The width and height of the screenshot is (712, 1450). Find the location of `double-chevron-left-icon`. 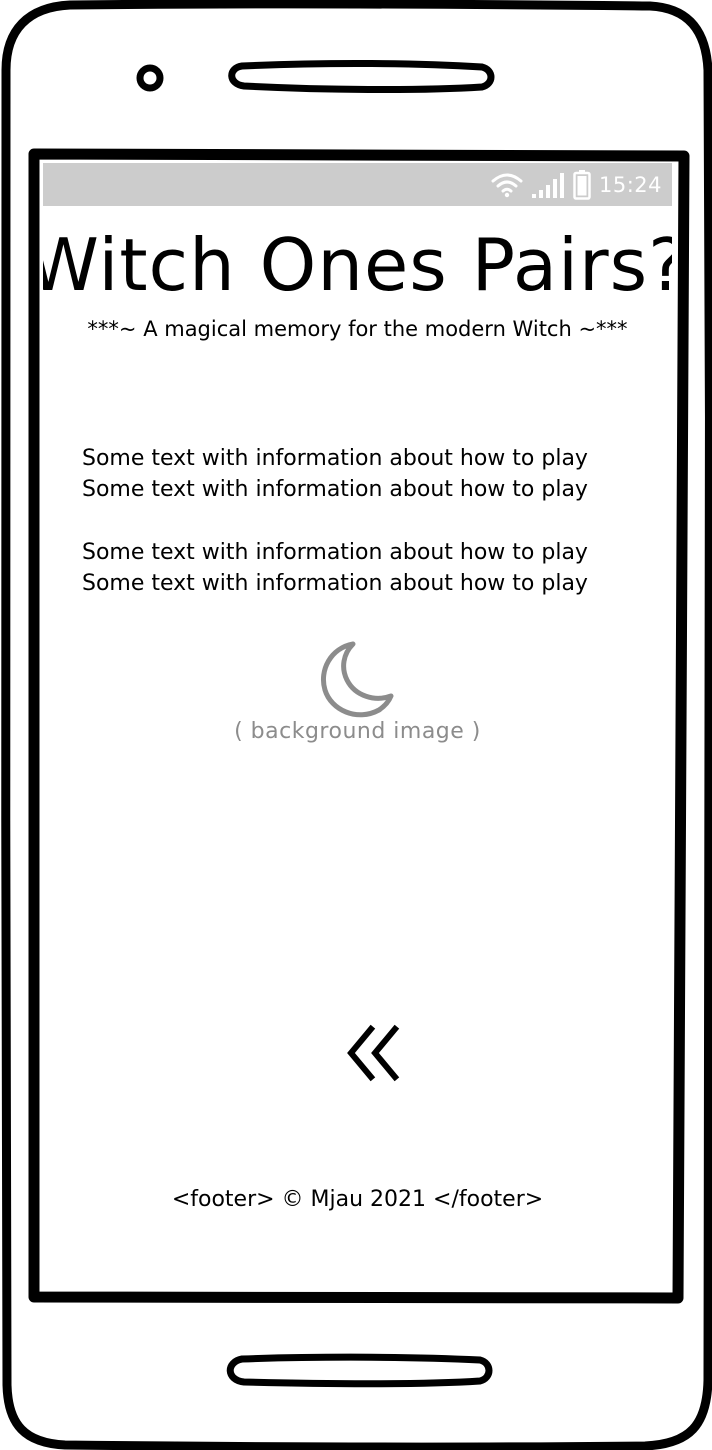

double-chevron-left-icon is located at coordinates (375, 1053).